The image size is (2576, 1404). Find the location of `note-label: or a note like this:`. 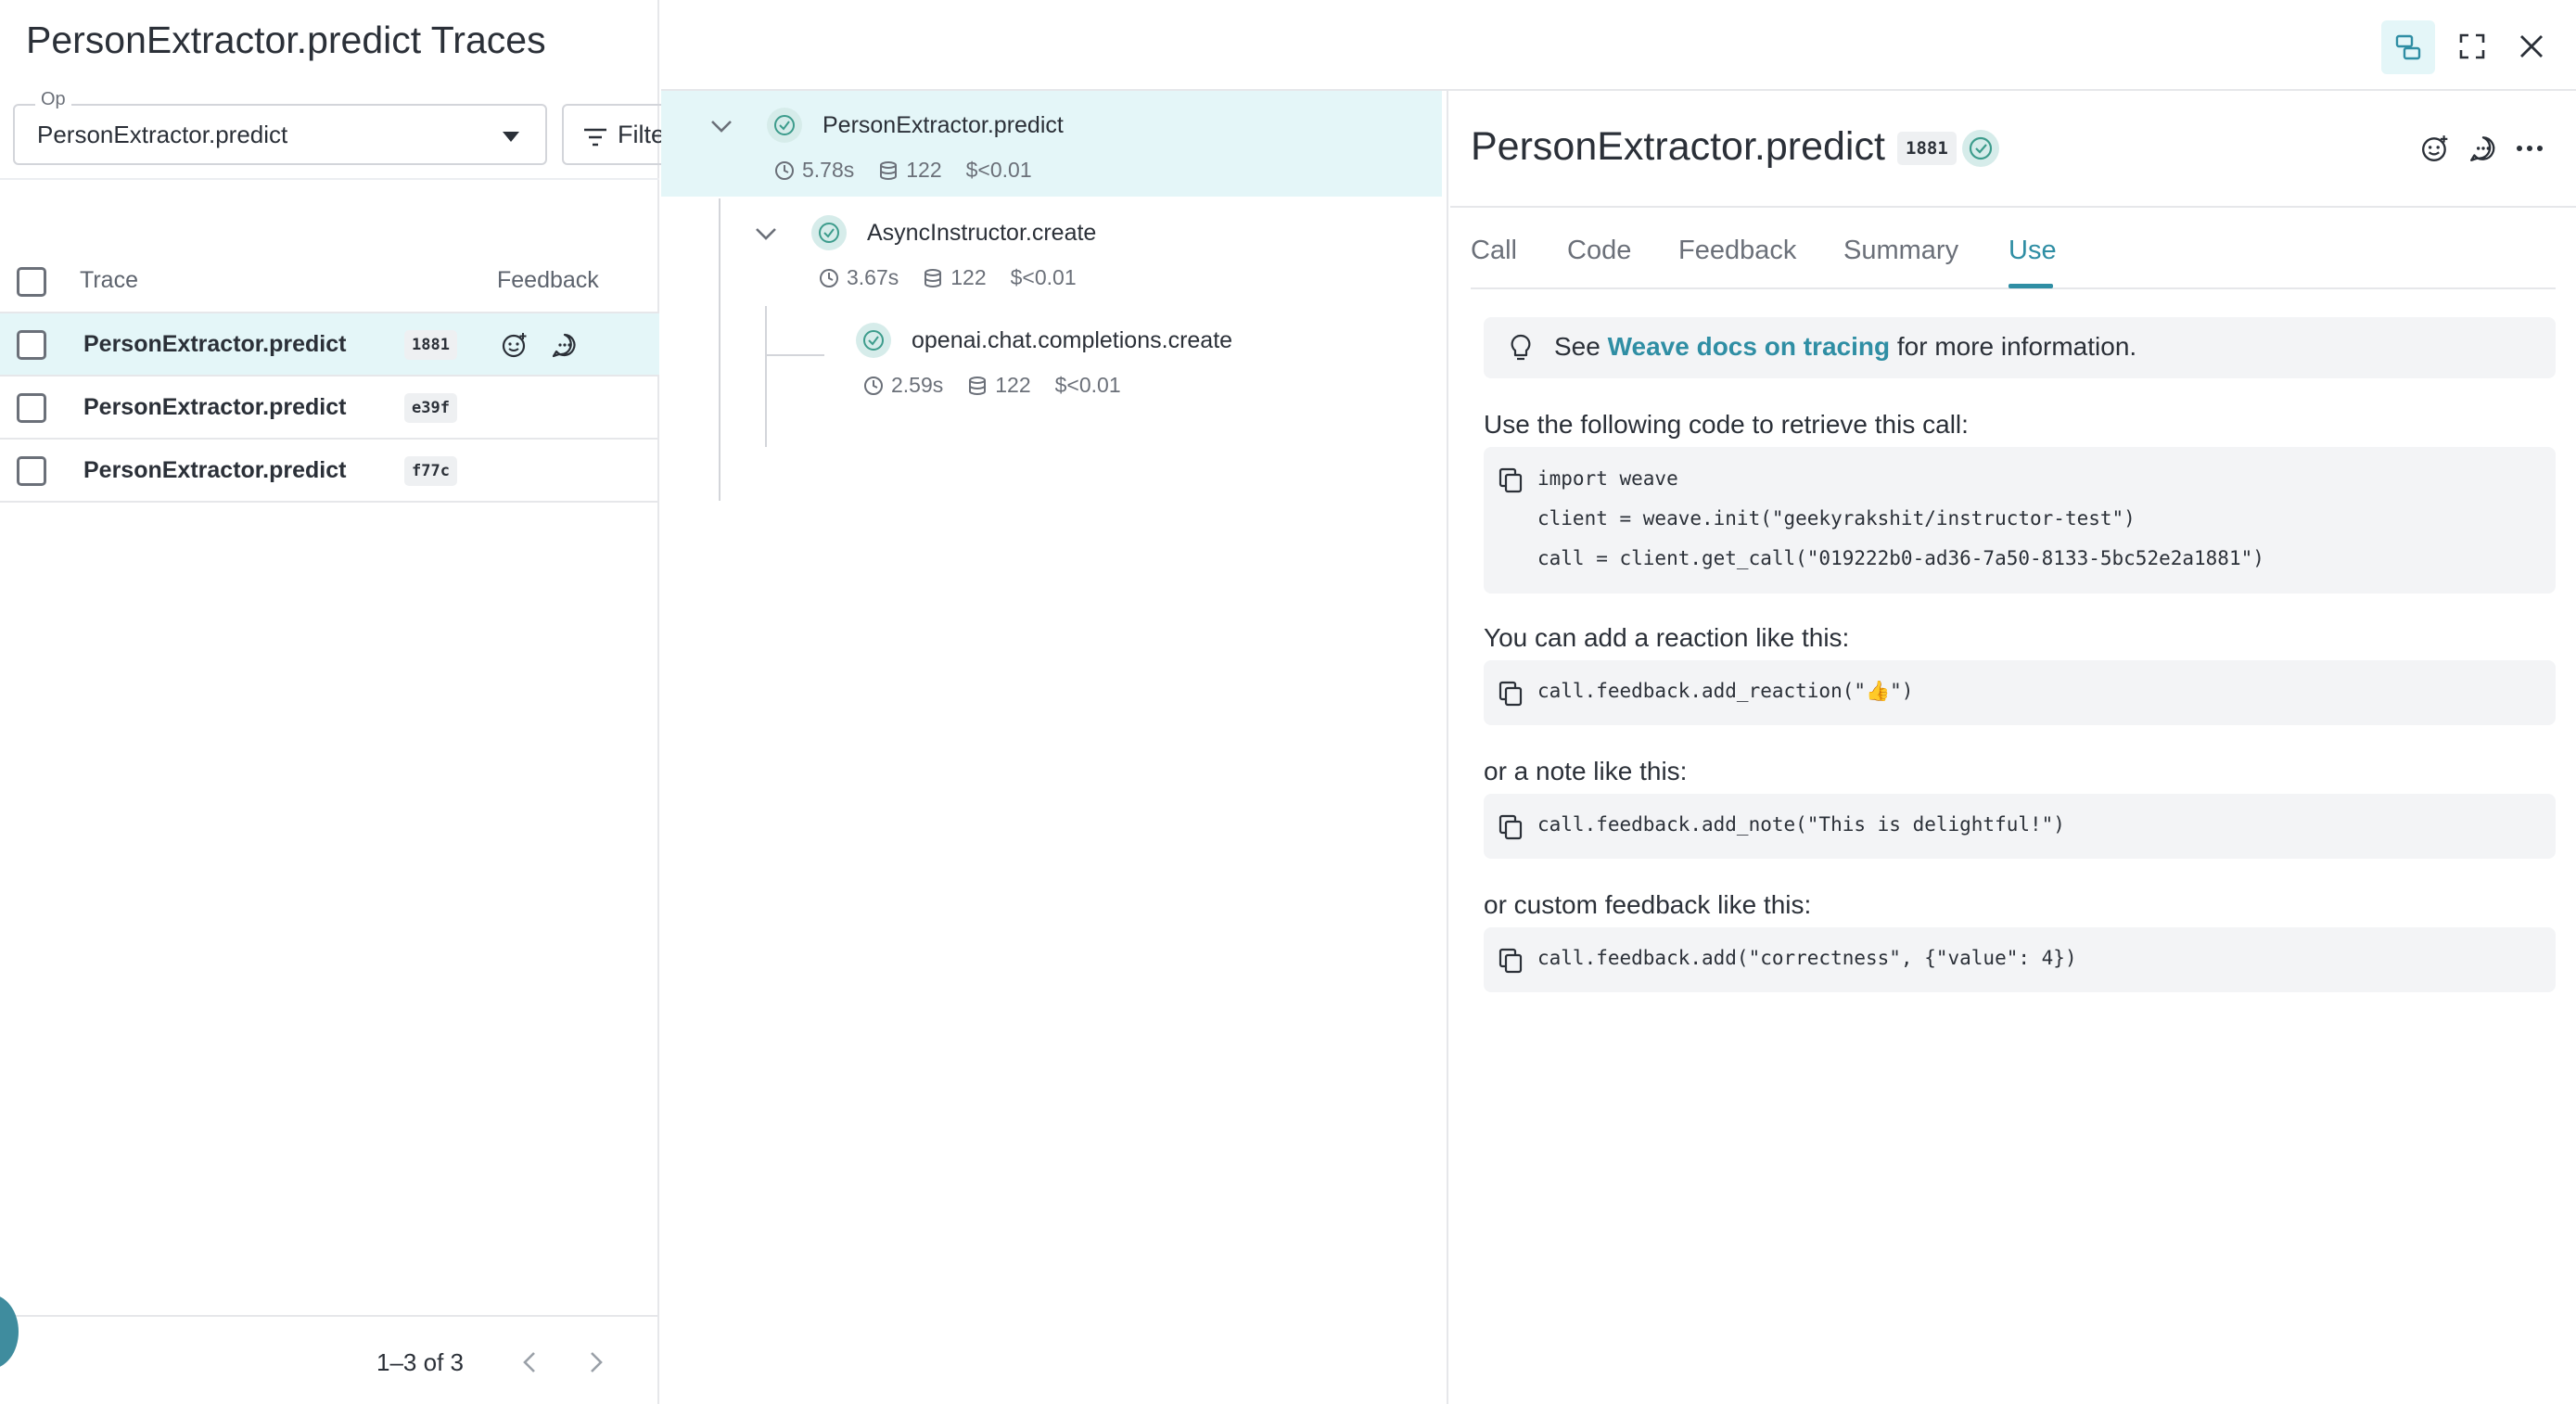

note-label: or a note like this: is located at coordinates (1586, 771).